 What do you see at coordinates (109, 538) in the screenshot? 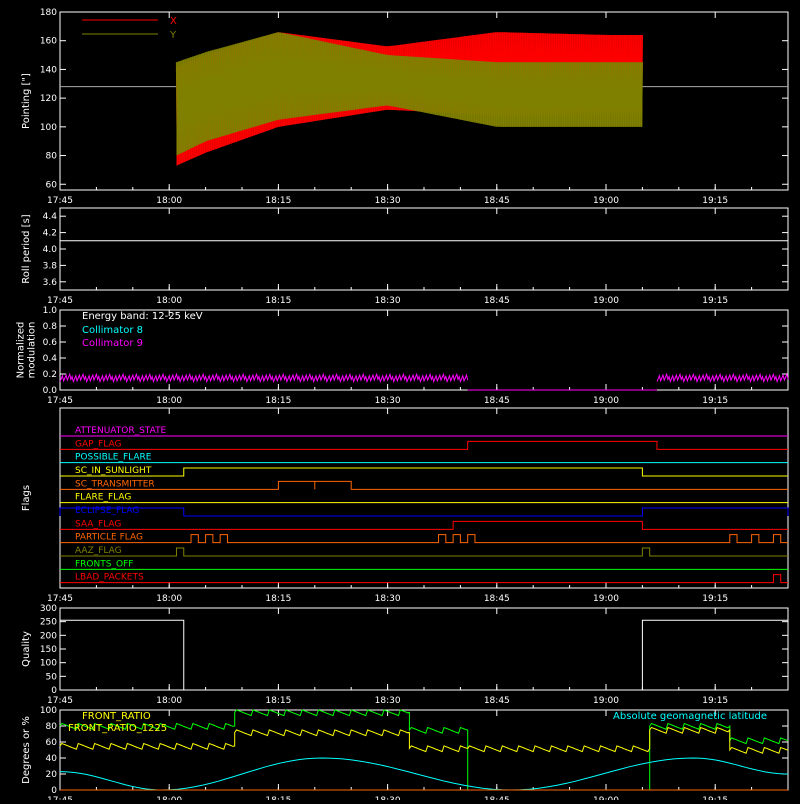
I see `flag-label-PARTICLE FLAG: PARTICLE FLAG` at bounding box center [109, 538].